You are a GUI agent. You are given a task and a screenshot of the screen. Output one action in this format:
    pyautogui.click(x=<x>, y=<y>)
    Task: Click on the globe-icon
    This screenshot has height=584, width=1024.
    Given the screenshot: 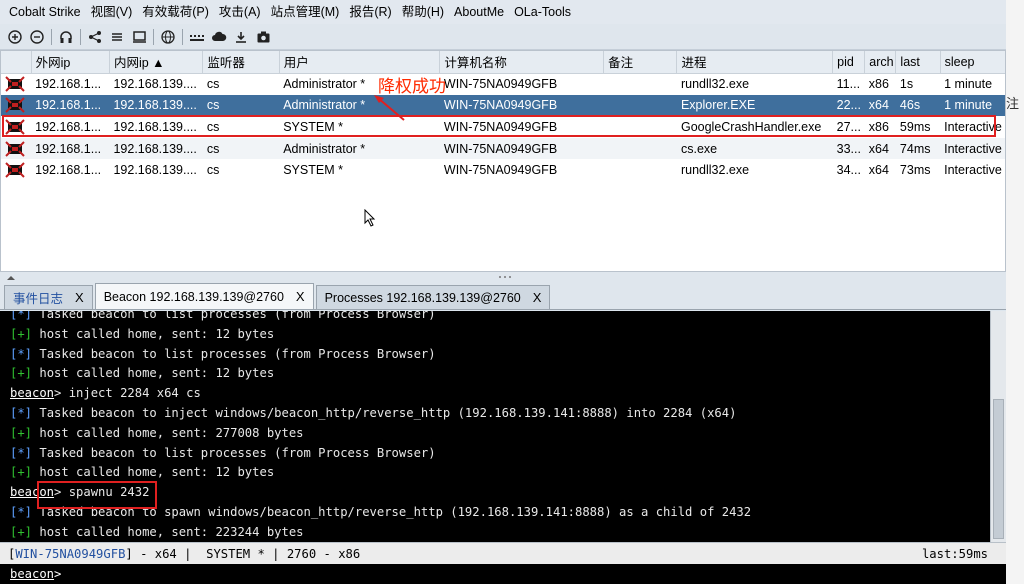 What is the action you would take?
    pyautogui.click(x=168, y=37)
    